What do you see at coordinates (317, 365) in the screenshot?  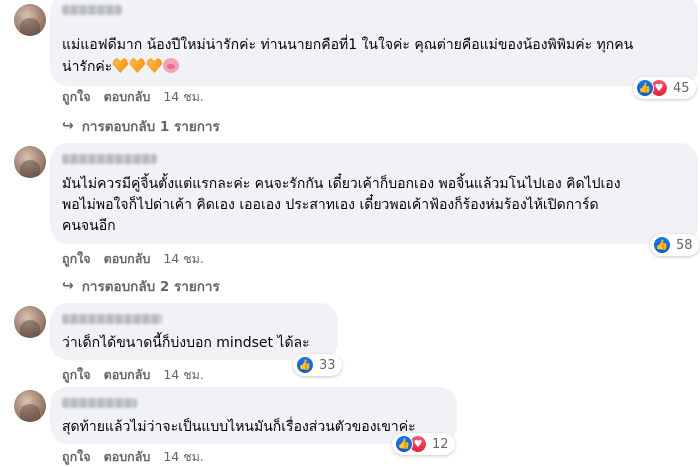 I see `reaction-summary: 👍 33` at bounding box center [317, 365].